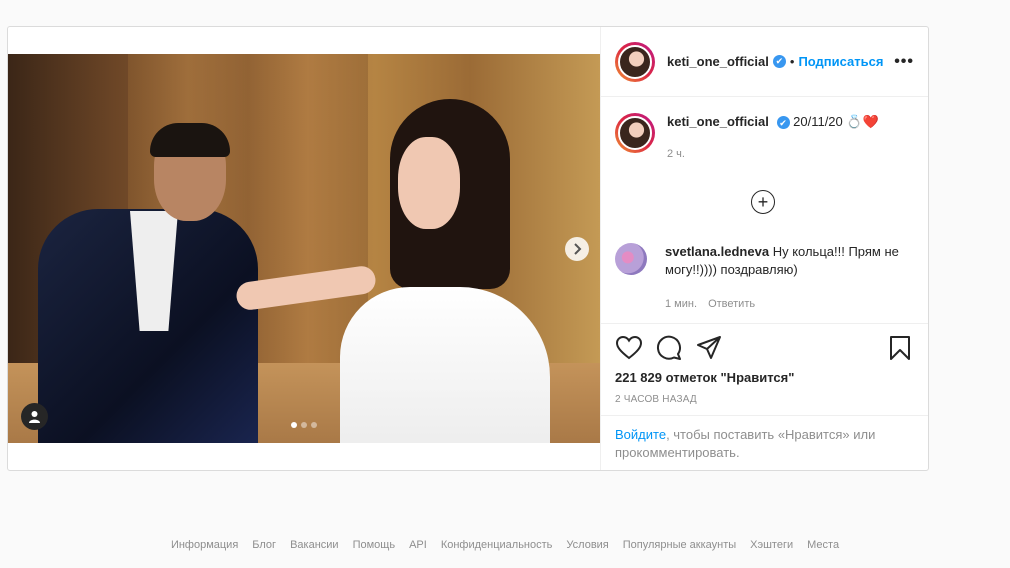 Image resolution: width=1010 pixels, height=568 pixels. What do you see at coordinates (264, 545) in the screenshot?
I see `footer-link-blog: Блог` at bounding box center [264, 545].